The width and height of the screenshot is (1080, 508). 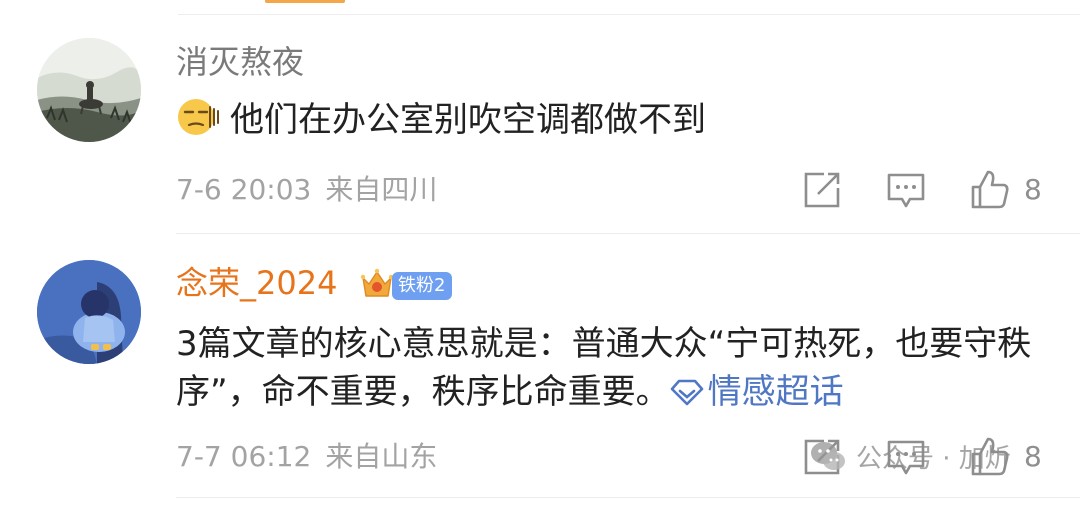 I want to click on comment-button, so click(x=906, y=190).